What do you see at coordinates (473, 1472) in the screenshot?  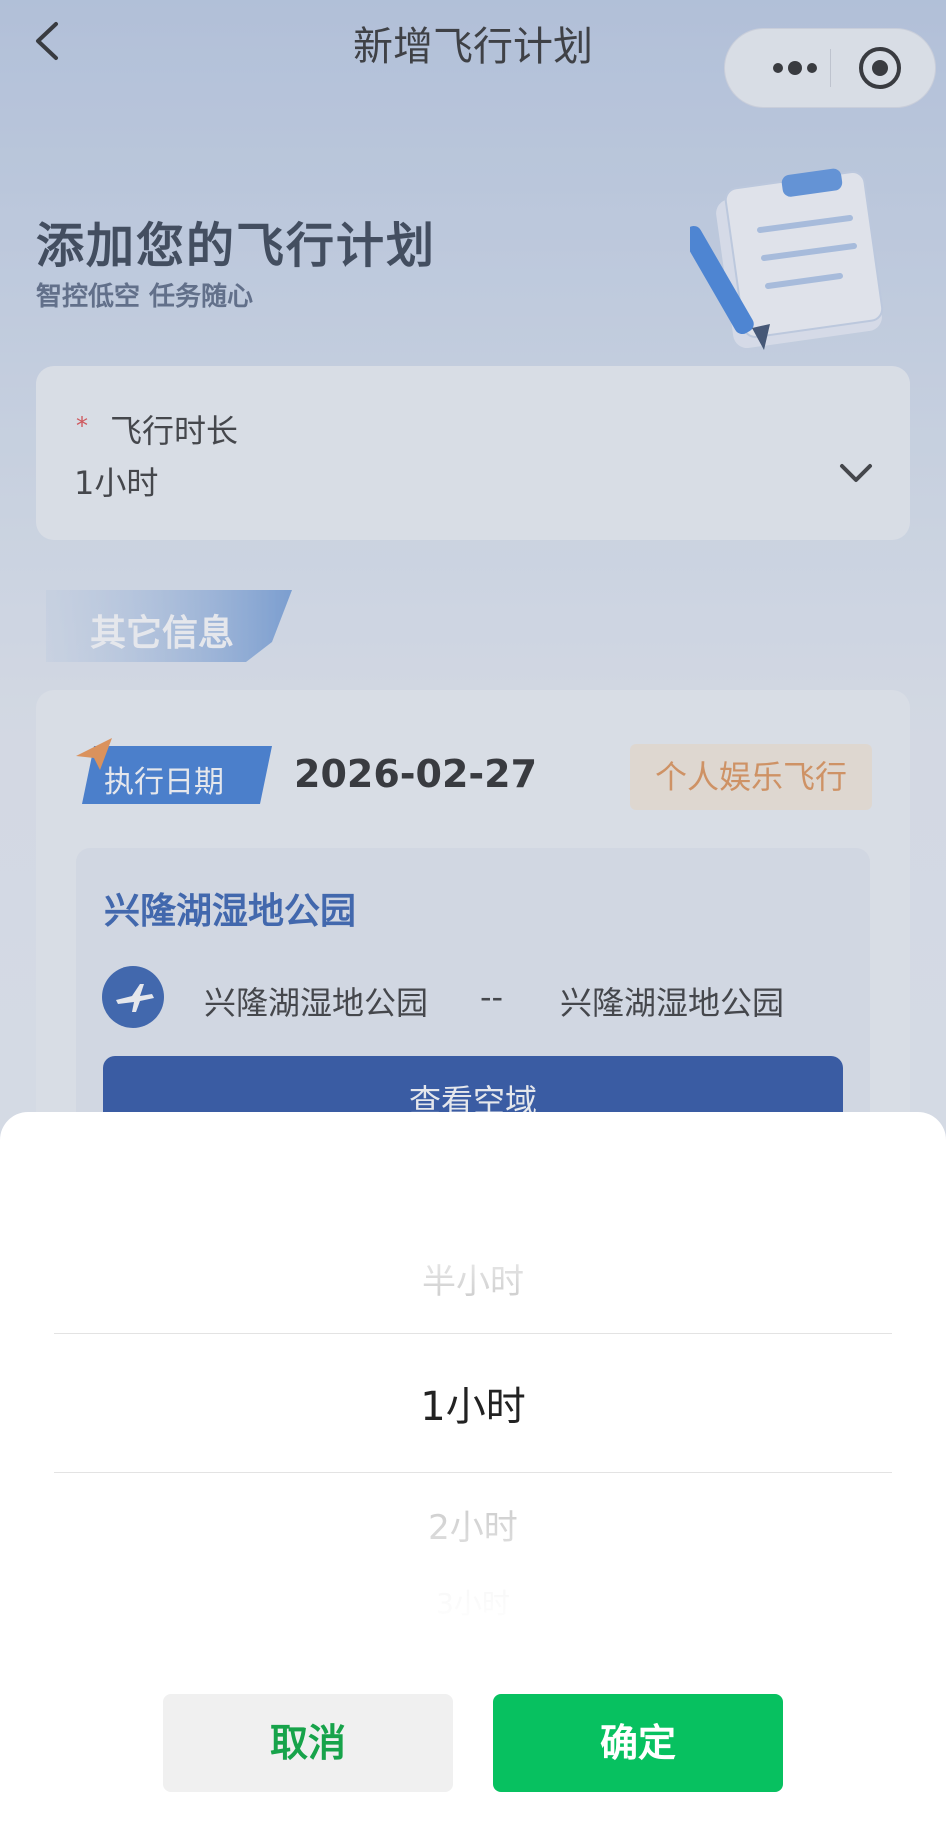 I see `picker-selection-line-bottom` at bounding box center [473, 1472].